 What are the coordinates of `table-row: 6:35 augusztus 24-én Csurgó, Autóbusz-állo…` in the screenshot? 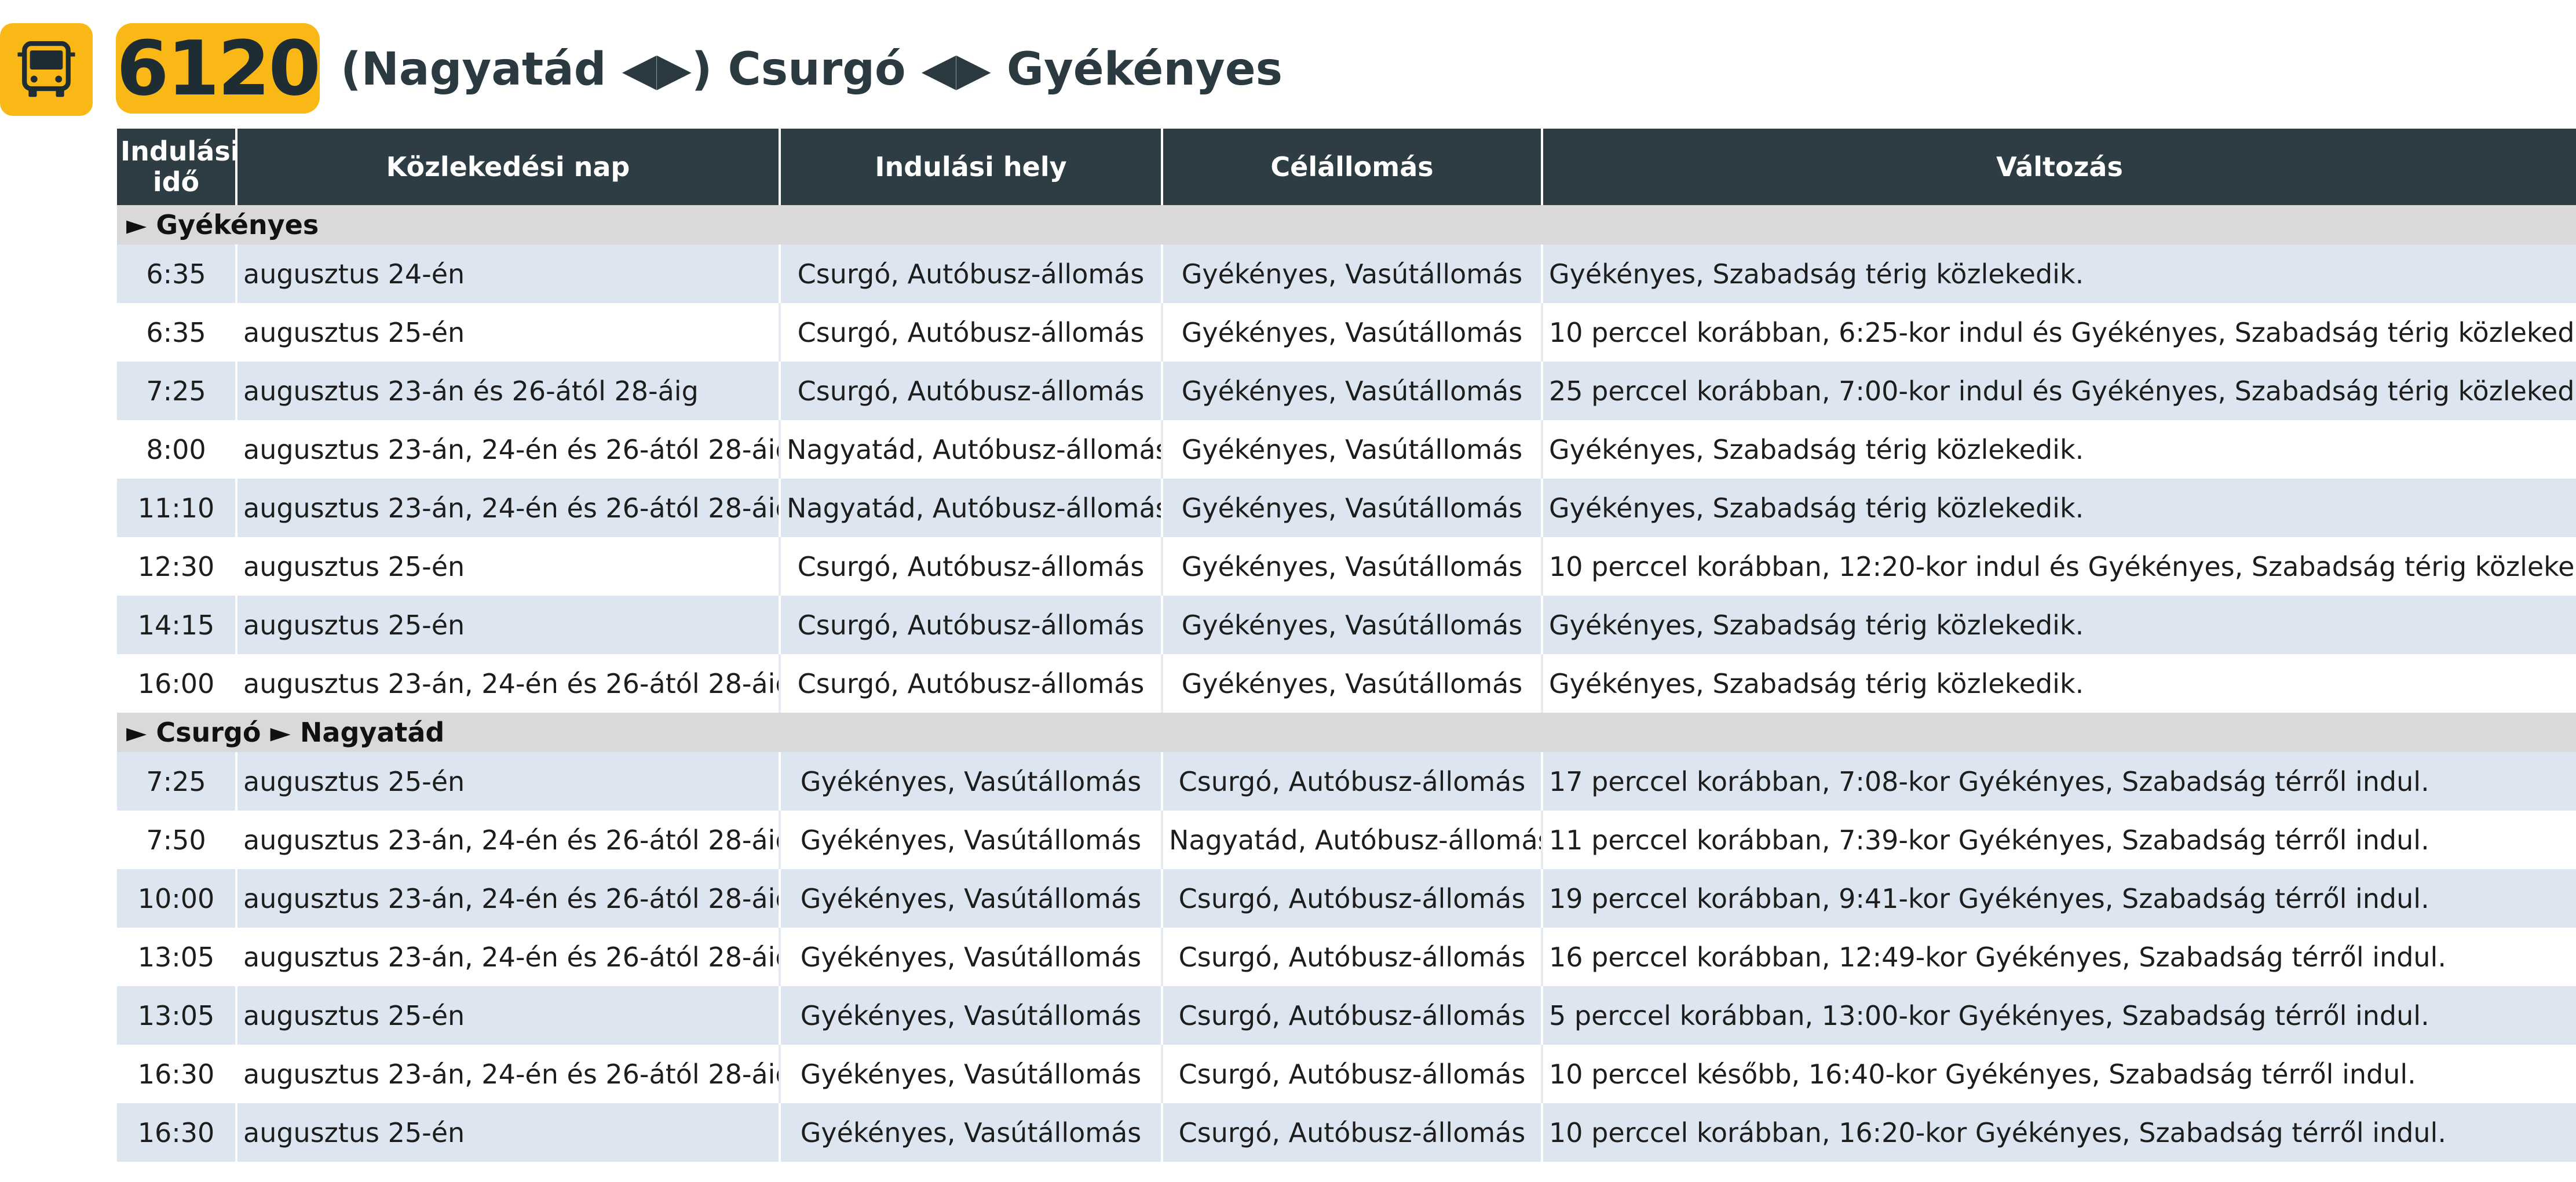 It's located at (1347, 274).